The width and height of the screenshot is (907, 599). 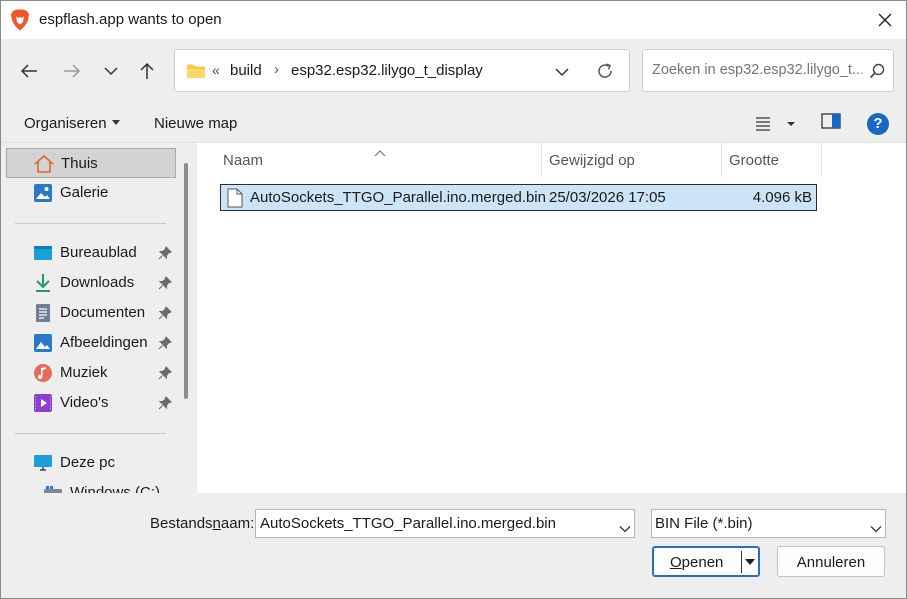 What do you see at coordinates (186, 281) in the screenshot?
I see `navigation-scrollbar` at bounding box center [186, 281].